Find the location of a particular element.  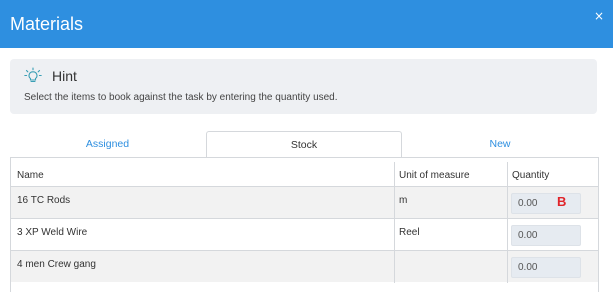

table-row: 16 TC Rods m 0.00 B is located at coordinates (304, 202).